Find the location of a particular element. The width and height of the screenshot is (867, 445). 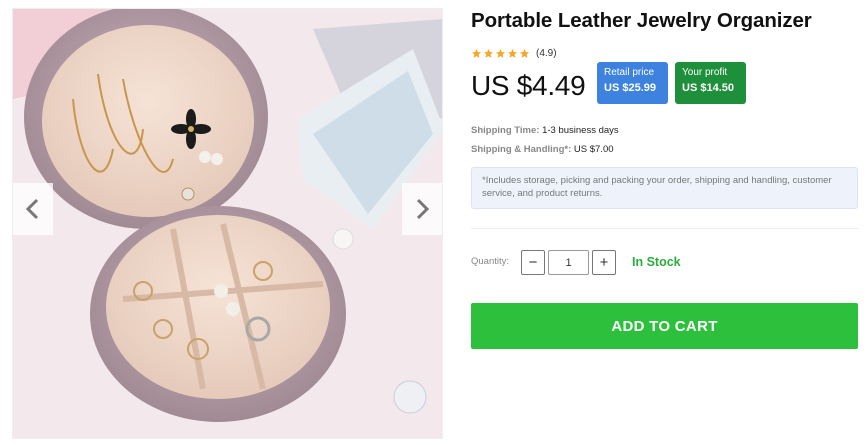

retail-price-value: US $25.99 is located at coordinates (630, 88).